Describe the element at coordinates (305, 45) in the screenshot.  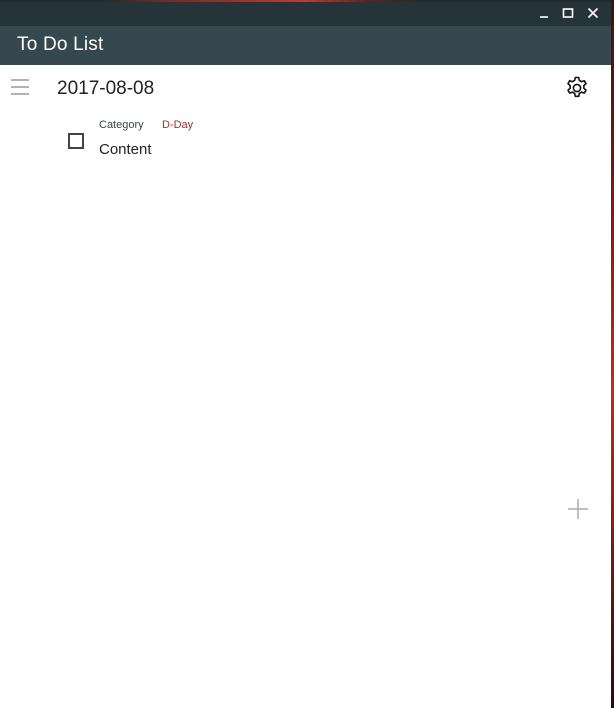
I see `app-header-bar: To Do List` at that location.